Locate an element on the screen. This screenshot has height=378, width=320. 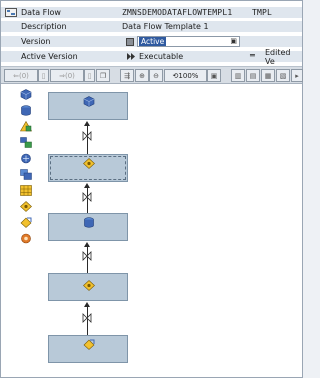
zoom-level: 100% is located at coordinates (188, 75).